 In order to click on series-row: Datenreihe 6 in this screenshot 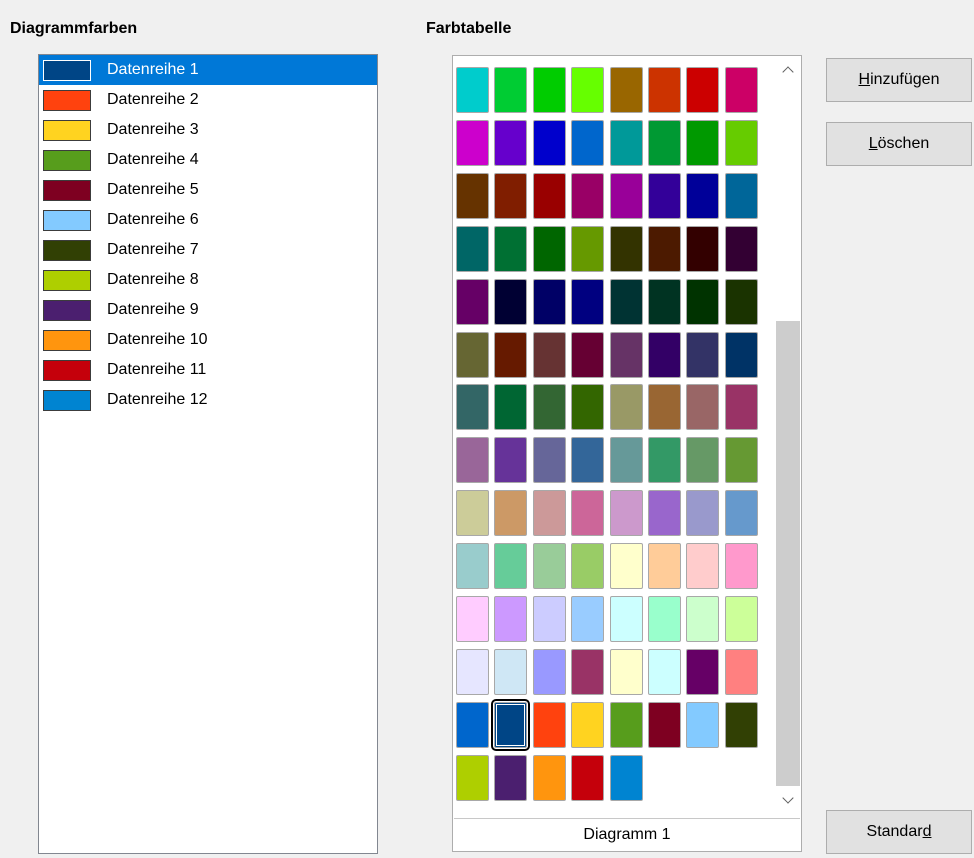, I will do `click(208, 220)`.